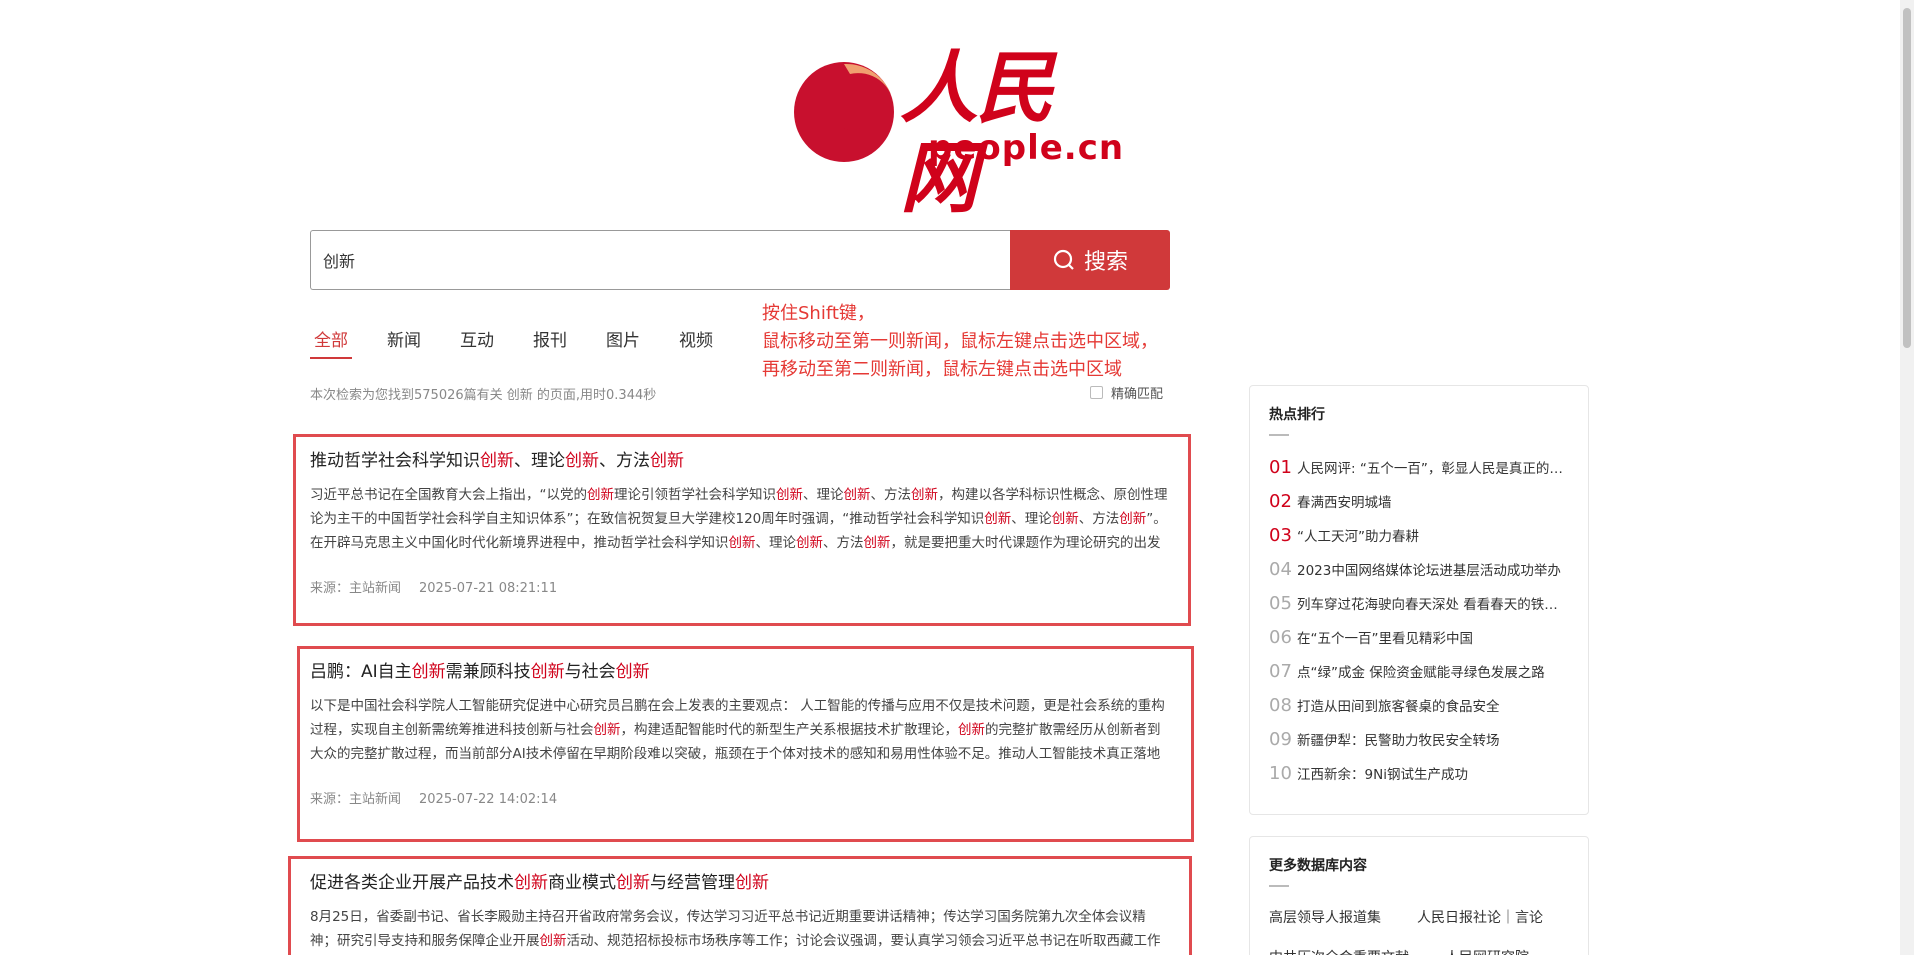  Describe the element at coordinates (696, 342) in the screenshot. I see `tab-video: 视频` at that location.